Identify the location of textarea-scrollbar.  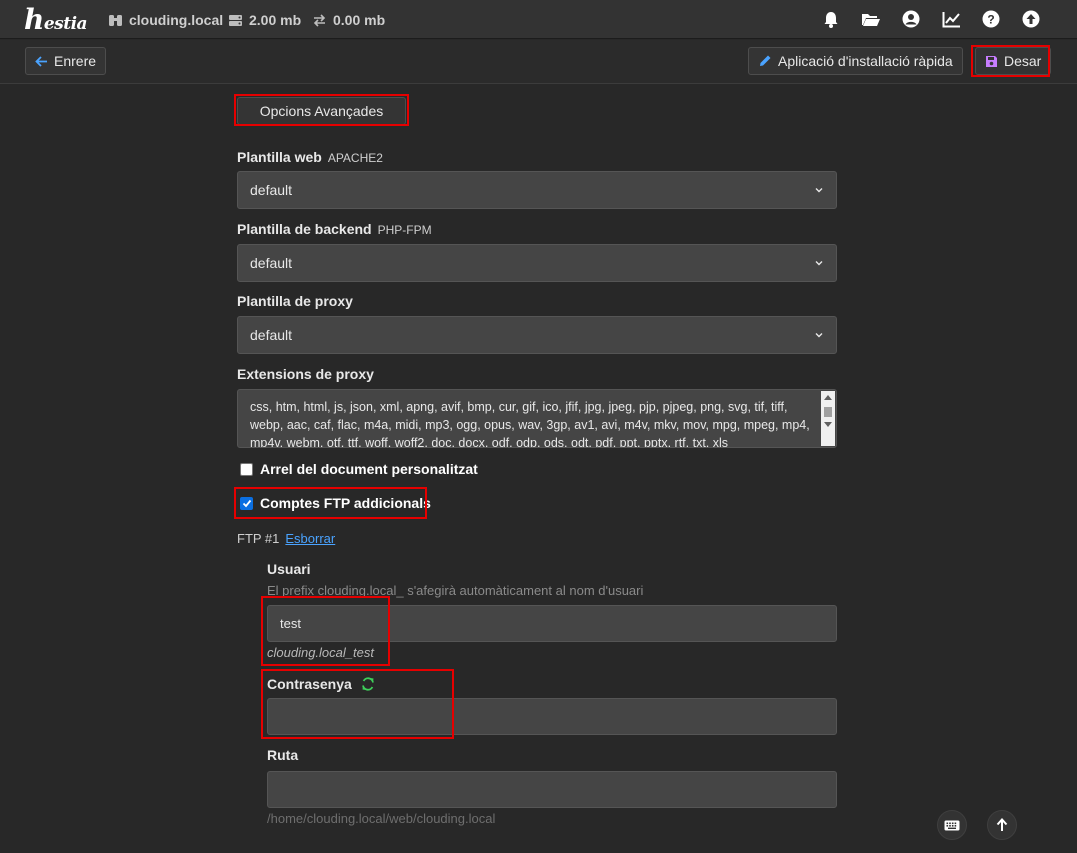
(828, 418).